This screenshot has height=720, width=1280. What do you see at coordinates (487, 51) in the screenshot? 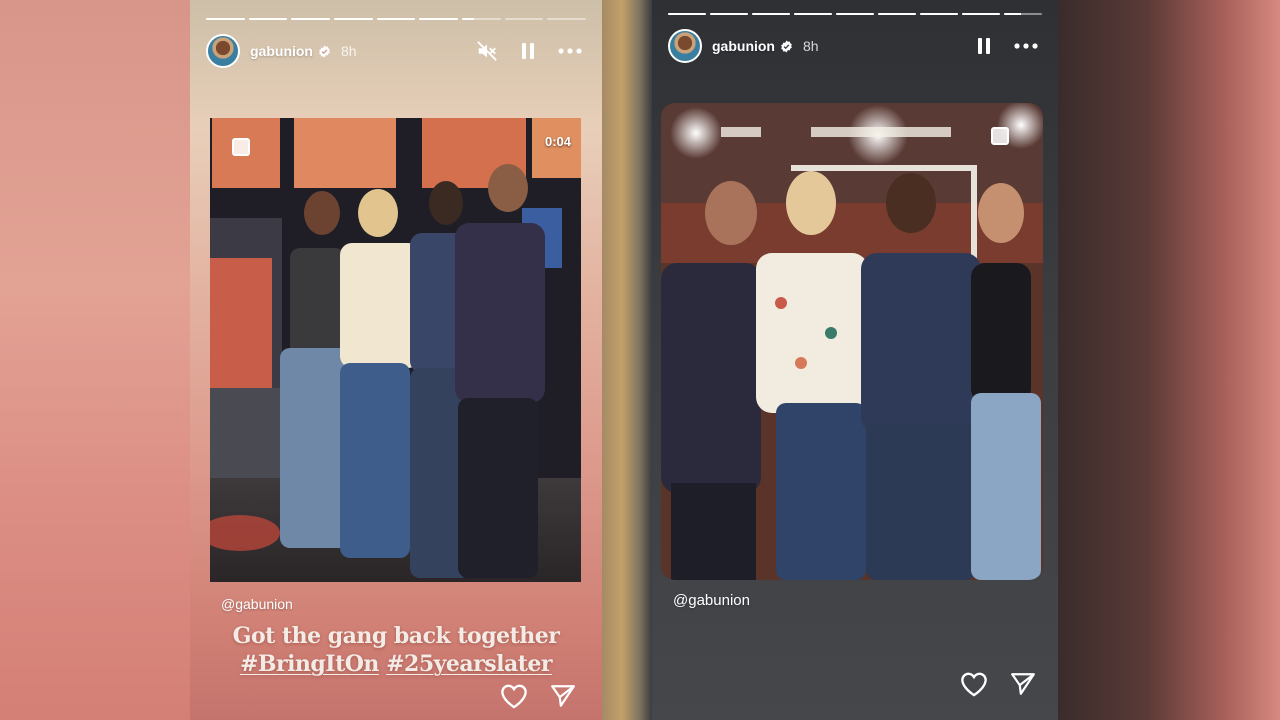
I see `muted-icon` at bounding box center [487, 51].